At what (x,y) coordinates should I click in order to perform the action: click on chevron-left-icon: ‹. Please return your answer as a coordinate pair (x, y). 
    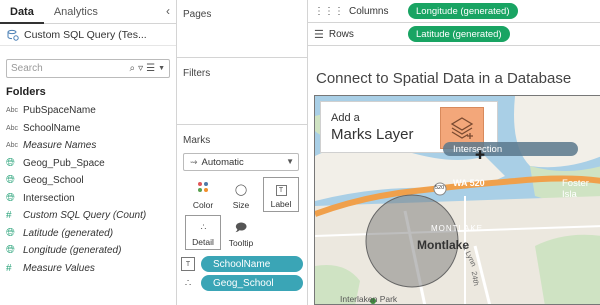
    Looking at the image, I should click on (168, 11).